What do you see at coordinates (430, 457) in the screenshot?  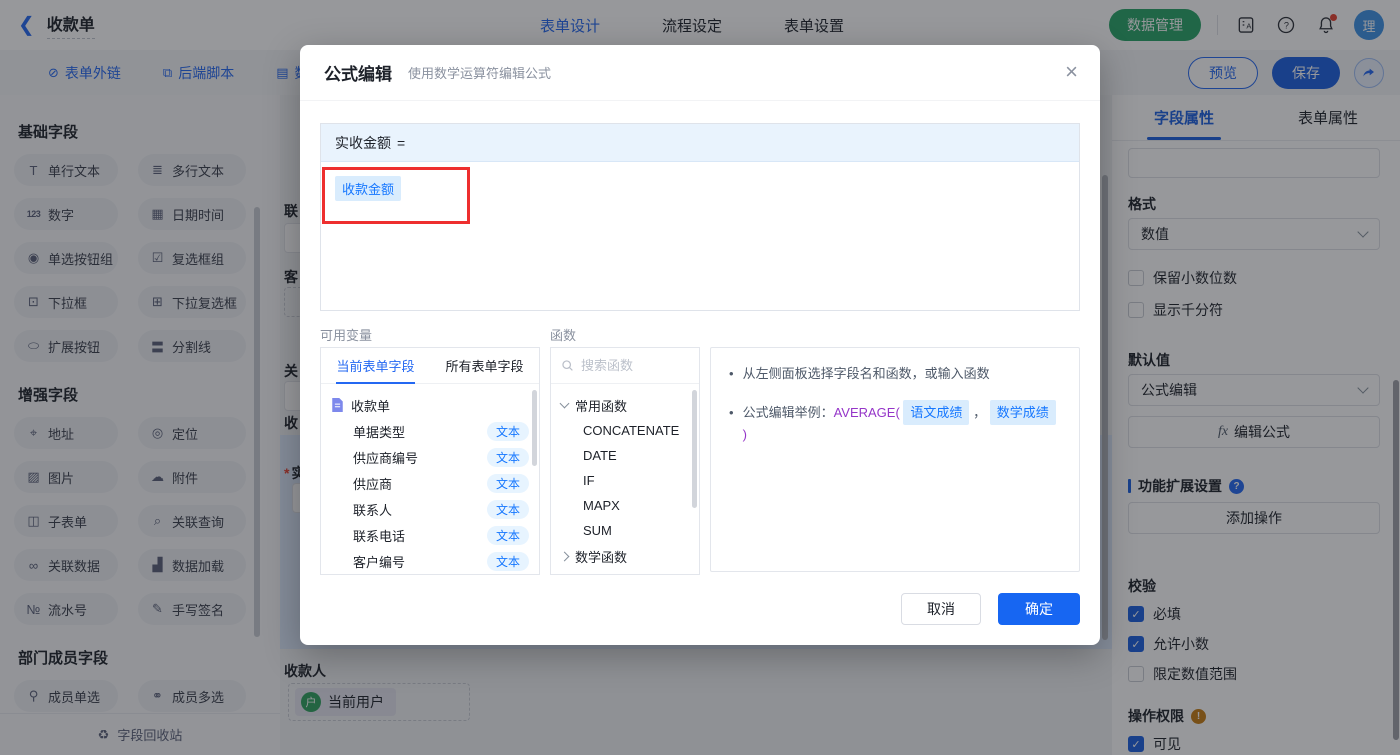 I see `variable-row: 供应商编号 文本` at bounding box center [430, 457].